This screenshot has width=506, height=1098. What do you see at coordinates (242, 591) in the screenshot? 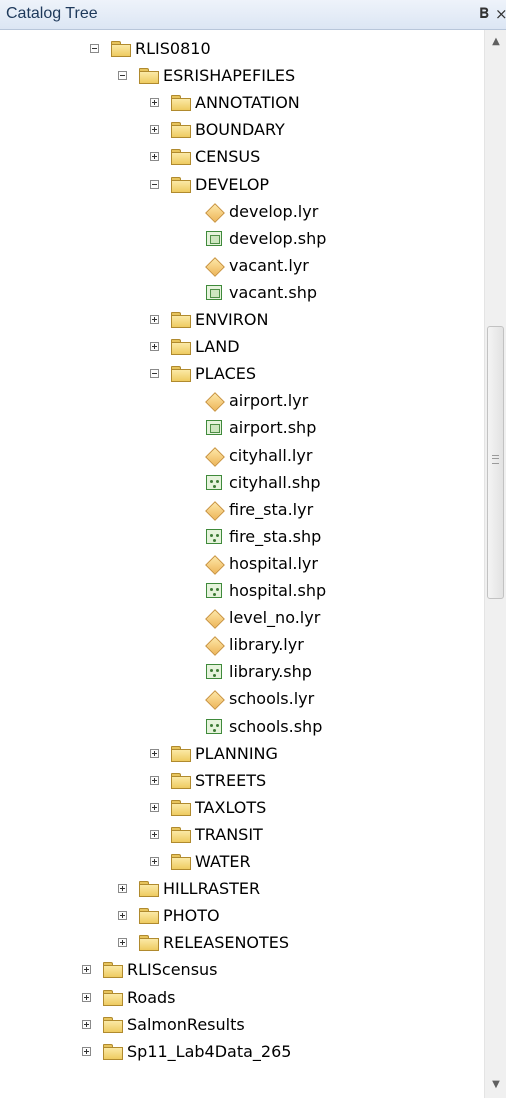
I see `tree-item-hospital-shp: hospital.shp` at bounding box center [242, 591].